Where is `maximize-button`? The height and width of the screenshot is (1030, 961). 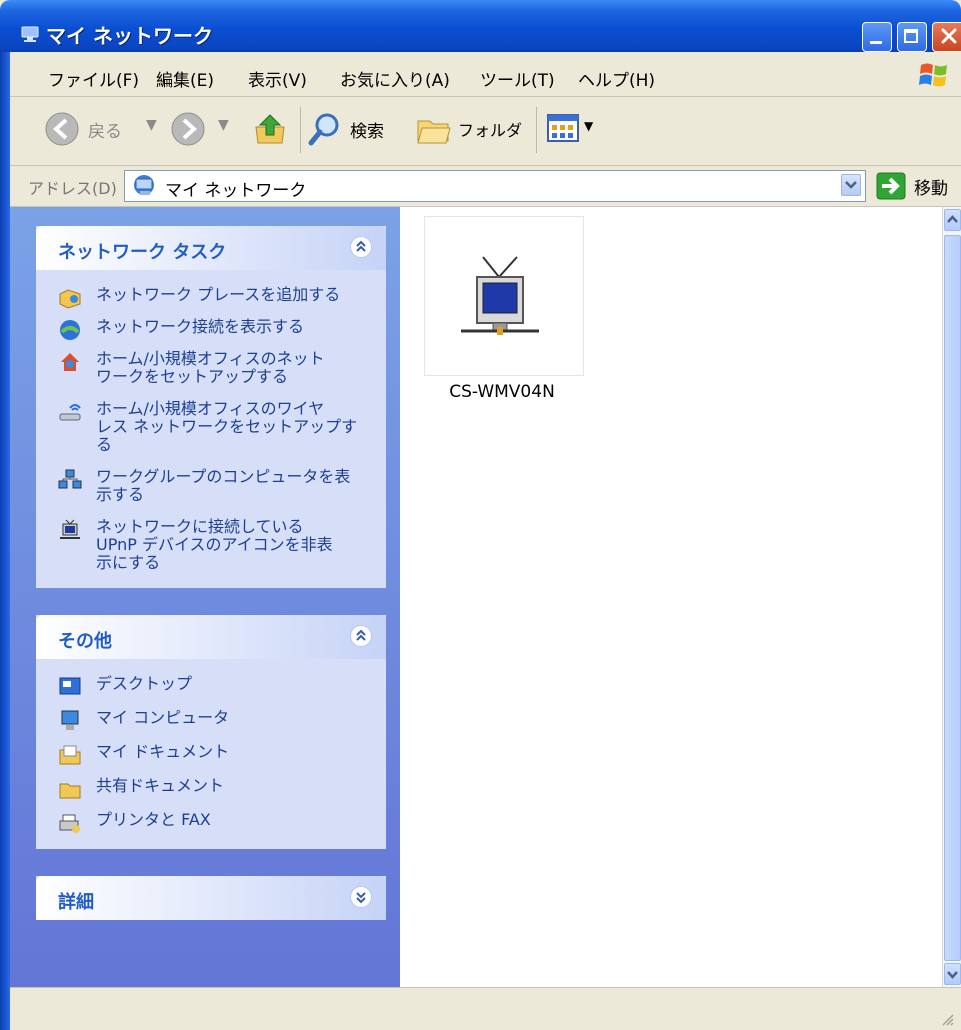
maximize-button is located at coordinates (912, 37).